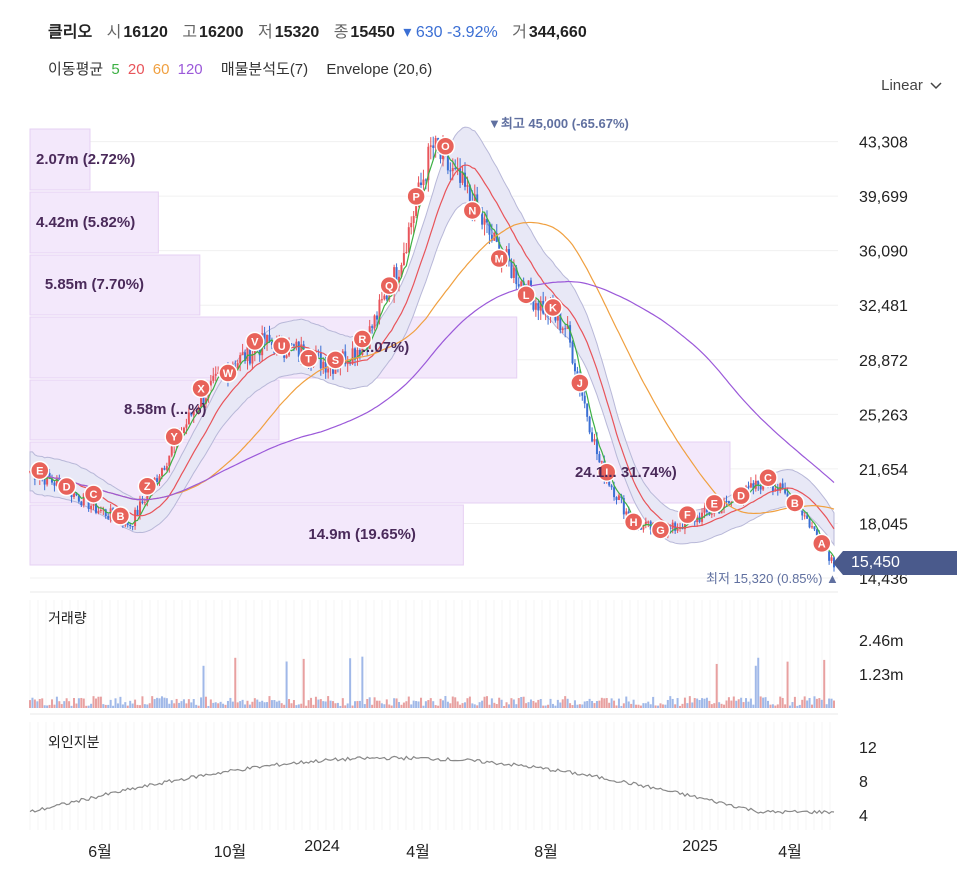 This screenshot has height=879, width=966. Describe the element at coordinates (308, 358) in the screenshot. I see `signal-badge: T` at that location.